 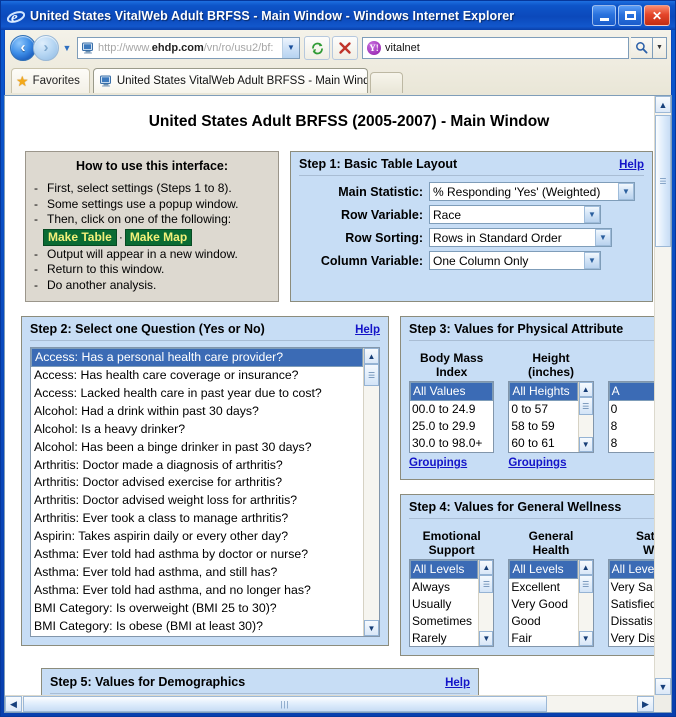 What do you see at coordinates (13, 704) in the screenshot?
I see `scroll-left-button: ◀` at bounding box center [13, 704].